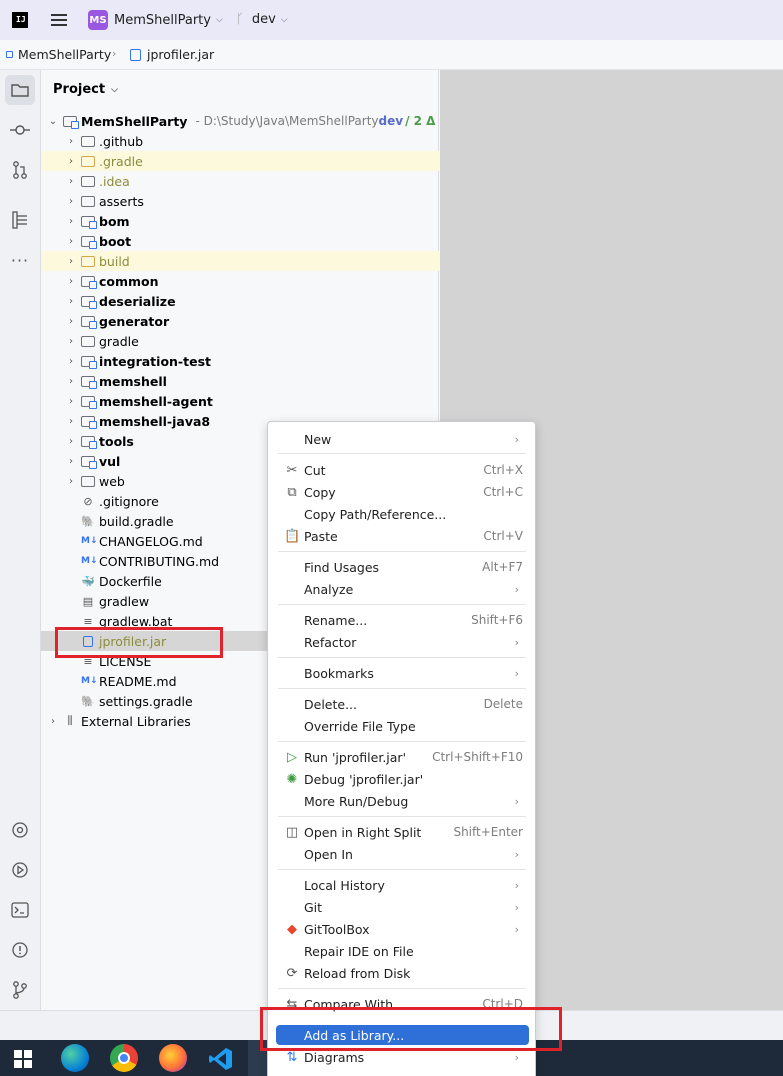 The image size is (783, 1076). I want to click on branch-name: dev, so click(263, 19).